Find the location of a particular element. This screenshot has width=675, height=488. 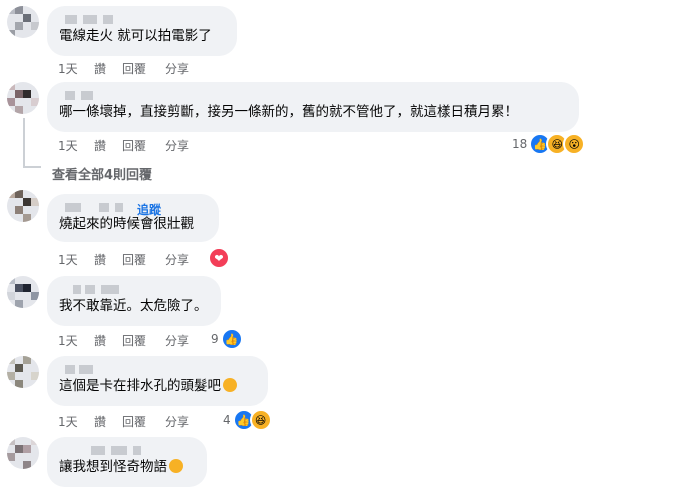

reaction-count: 4 is located at coordinates (227, 420).